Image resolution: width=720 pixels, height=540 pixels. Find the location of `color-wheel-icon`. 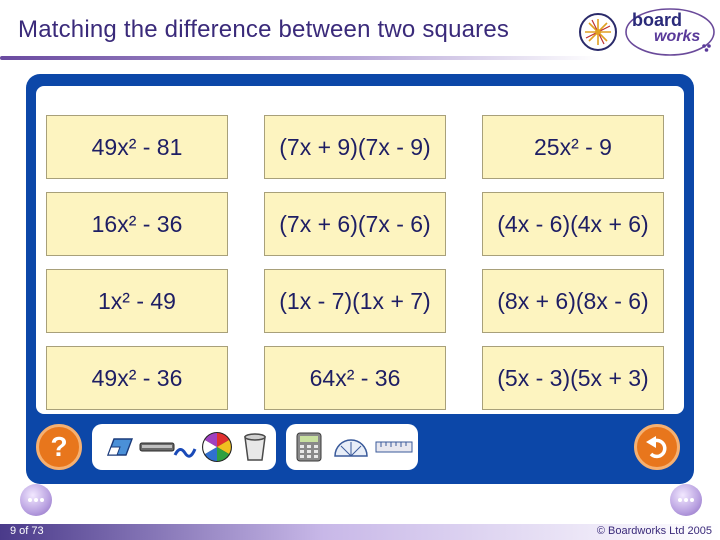

color-wheel-icon is located at coordinates (217, 447).